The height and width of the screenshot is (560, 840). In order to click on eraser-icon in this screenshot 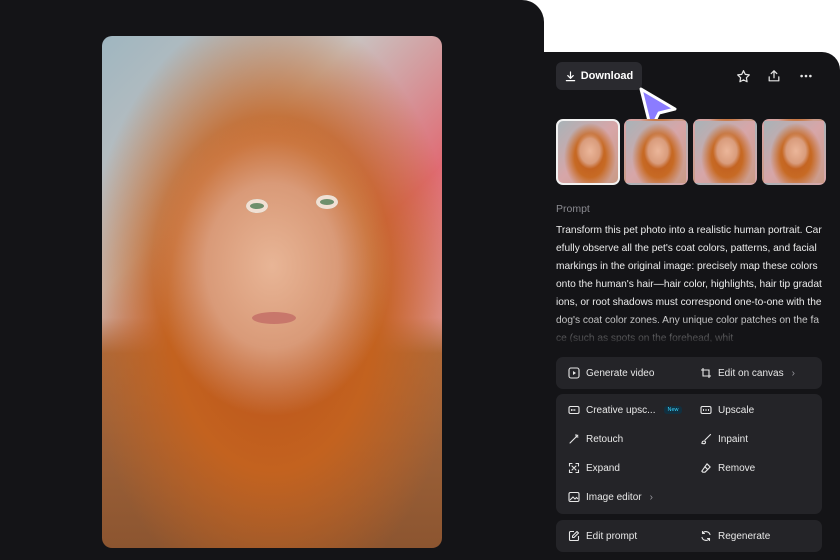, I will do `click(706, 468)`.